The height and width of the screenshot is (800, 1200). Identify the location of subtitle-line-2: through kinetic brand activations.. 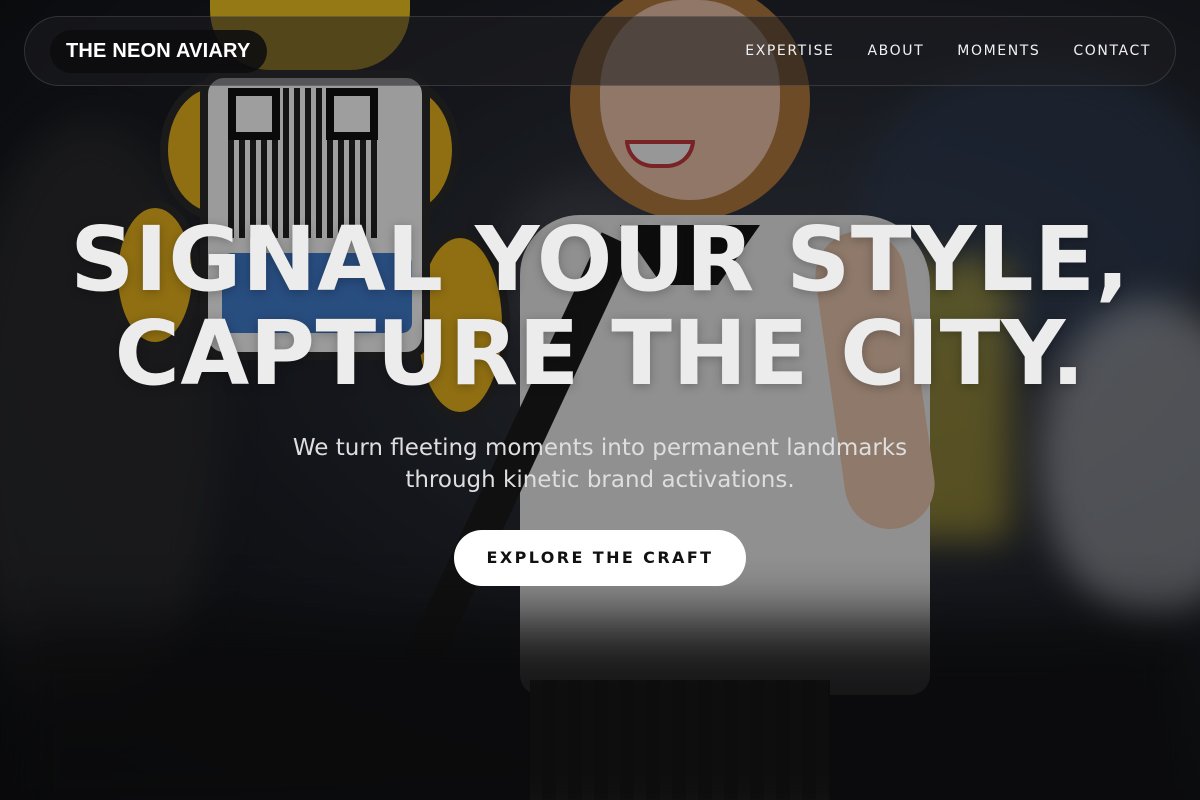
(600, 480).